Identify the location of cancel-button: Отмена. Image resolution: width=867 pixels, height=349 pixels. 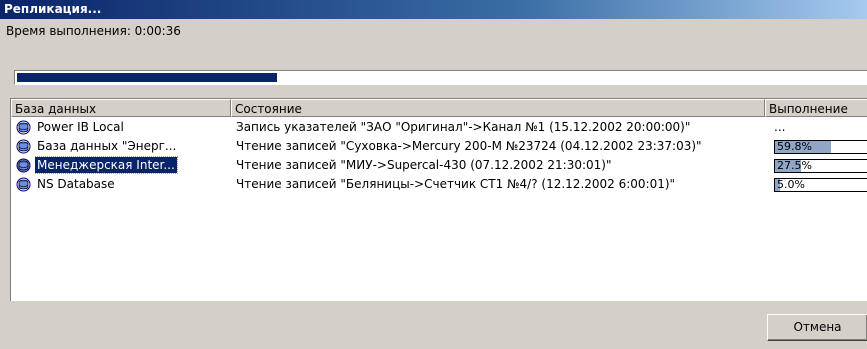
(817, 327).